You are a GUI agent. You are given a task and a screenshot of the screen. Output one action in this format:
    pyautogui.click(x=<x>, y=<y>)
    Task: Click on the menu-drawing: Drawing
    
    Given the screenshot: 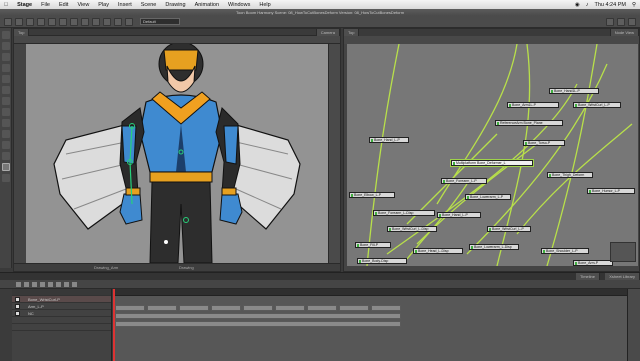 What is the action you would take?
    pyautogui.click(x=175, y=5)
    